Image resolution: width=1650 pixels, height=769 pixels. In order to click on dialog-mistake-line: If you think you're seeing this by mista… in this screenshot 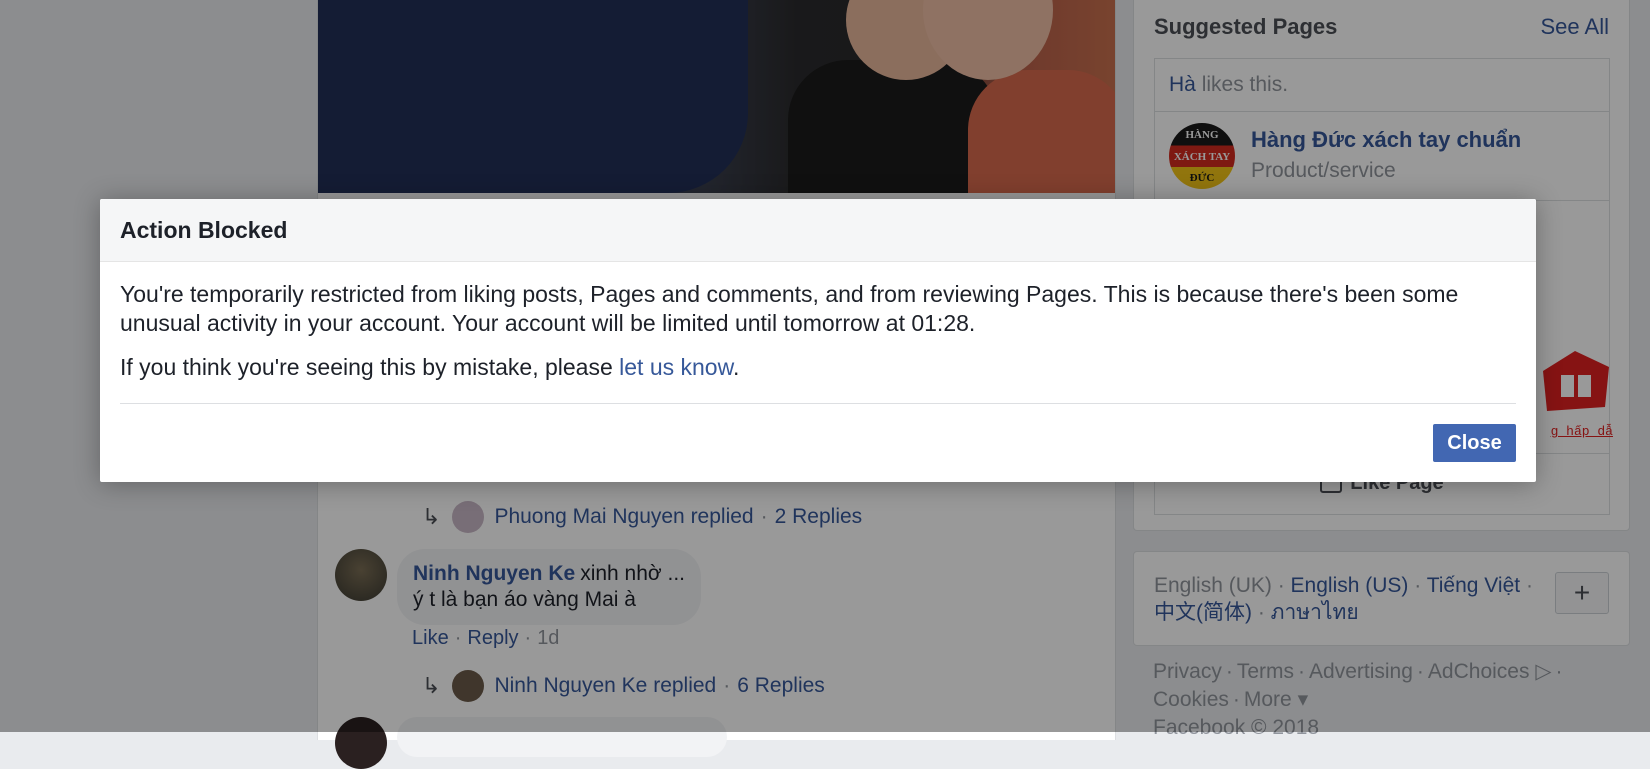, I will do `click(430, 367)`.